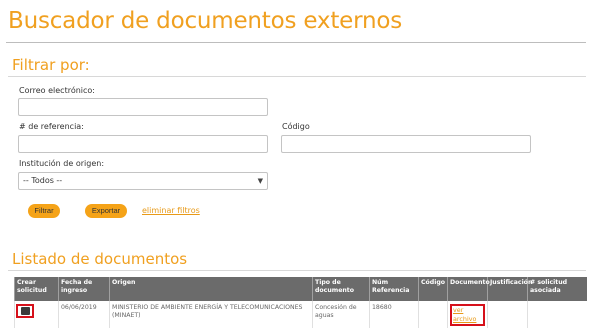 The width and height of the screenshot is (594, 328). What do you see at coordinates (36, 314) in the screenshot?
I see `create-request-cell` at bounding box center [36, 314].